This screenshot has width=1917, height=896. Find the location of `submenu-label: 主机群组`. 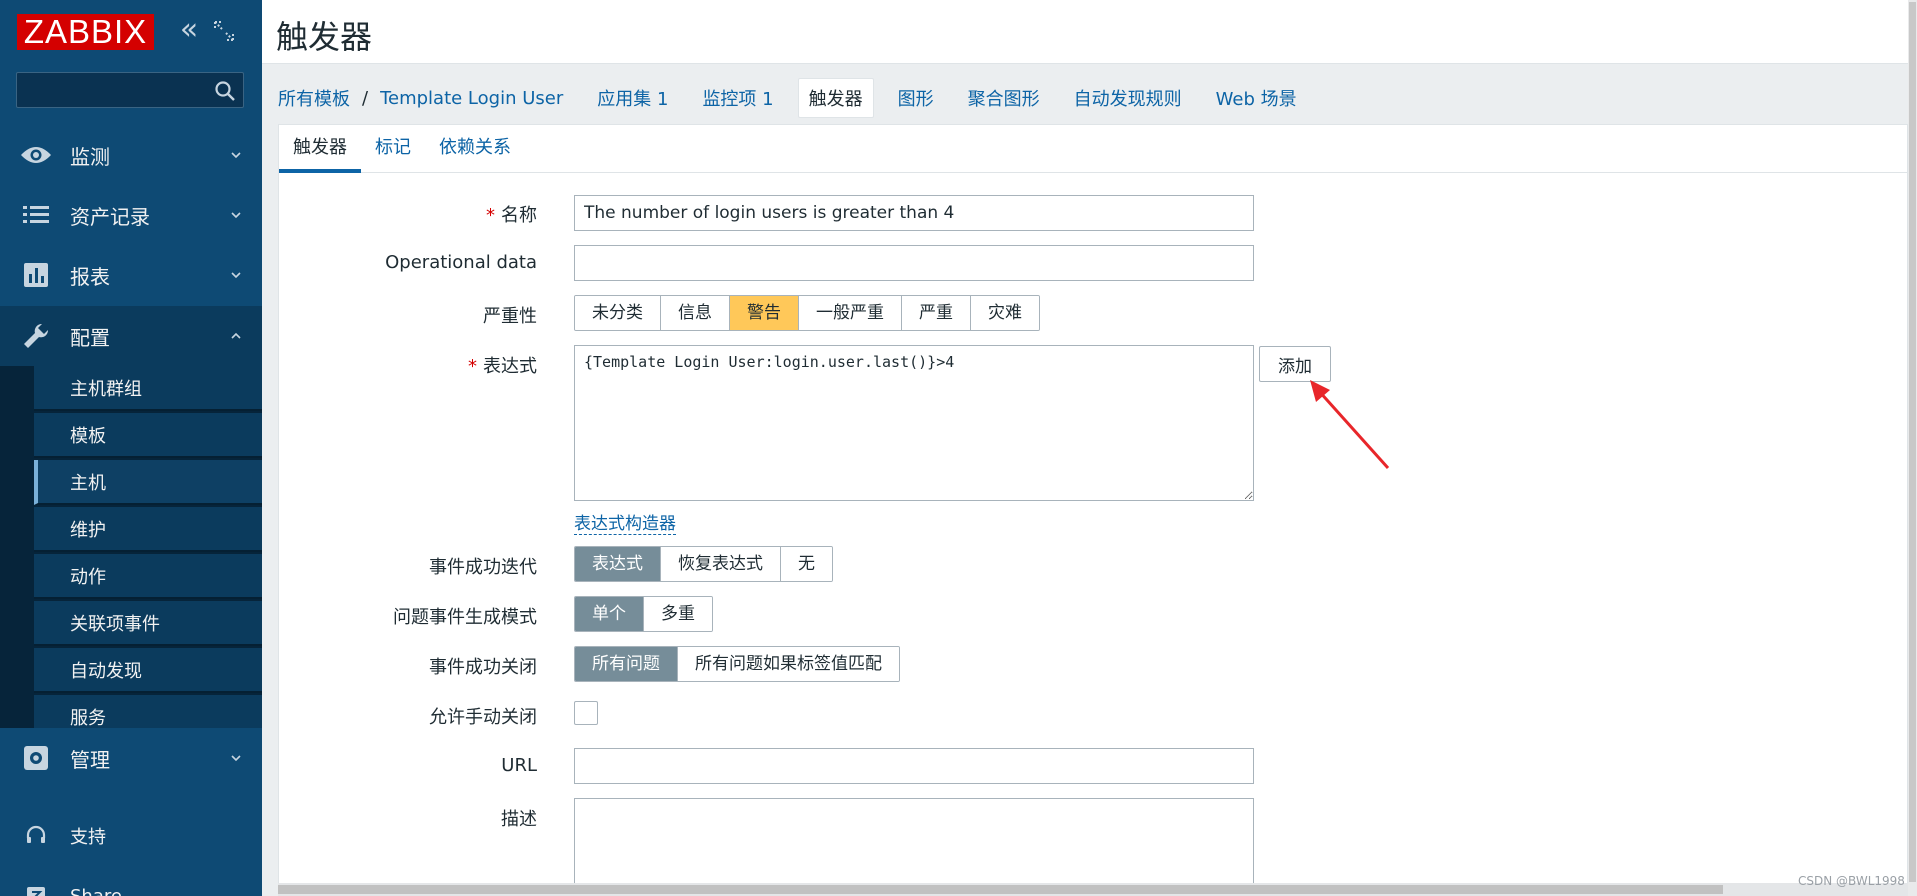

submenu-label: 主机群组 is located at coordinates (106, 389).